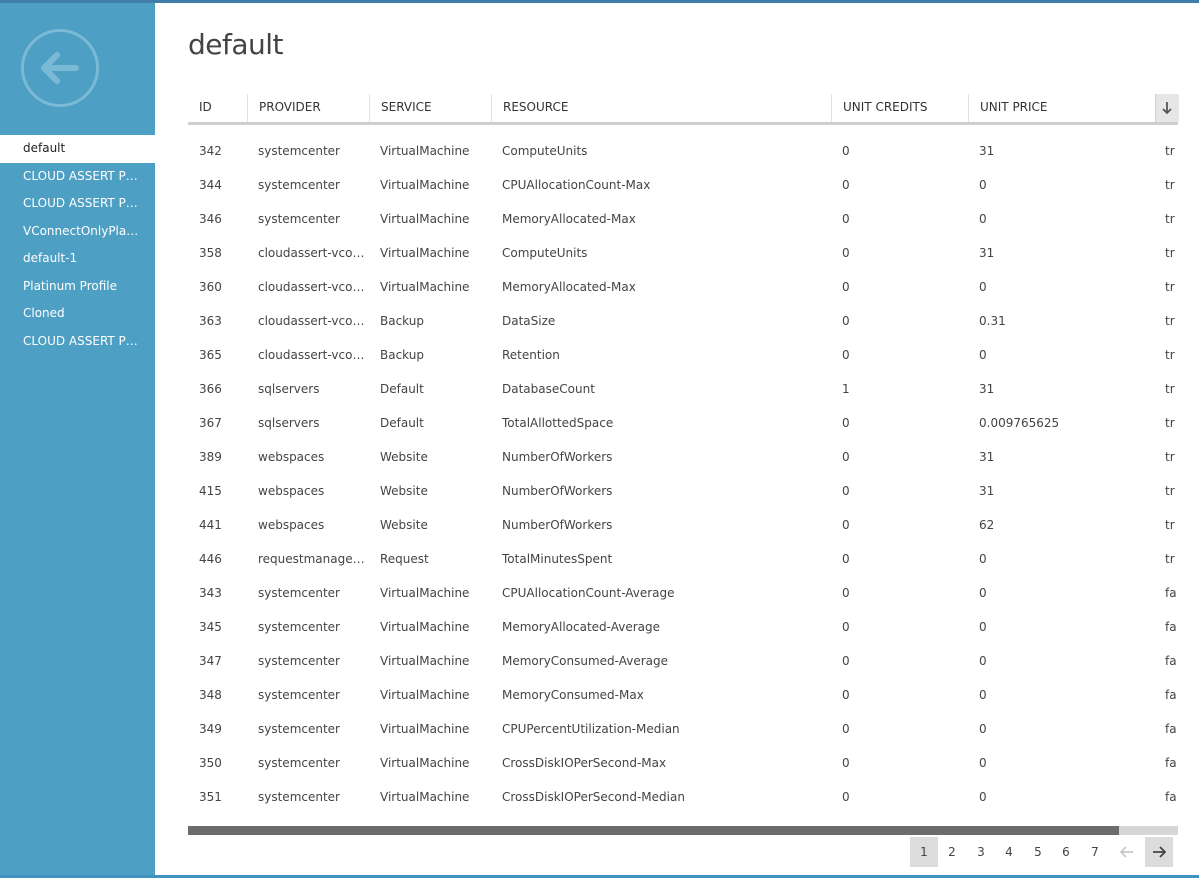 This screenshot has height=878, width=1199. Describe the element at coordinates (210, 389) in the screenshot. I see `cell-id: 366` at that location.